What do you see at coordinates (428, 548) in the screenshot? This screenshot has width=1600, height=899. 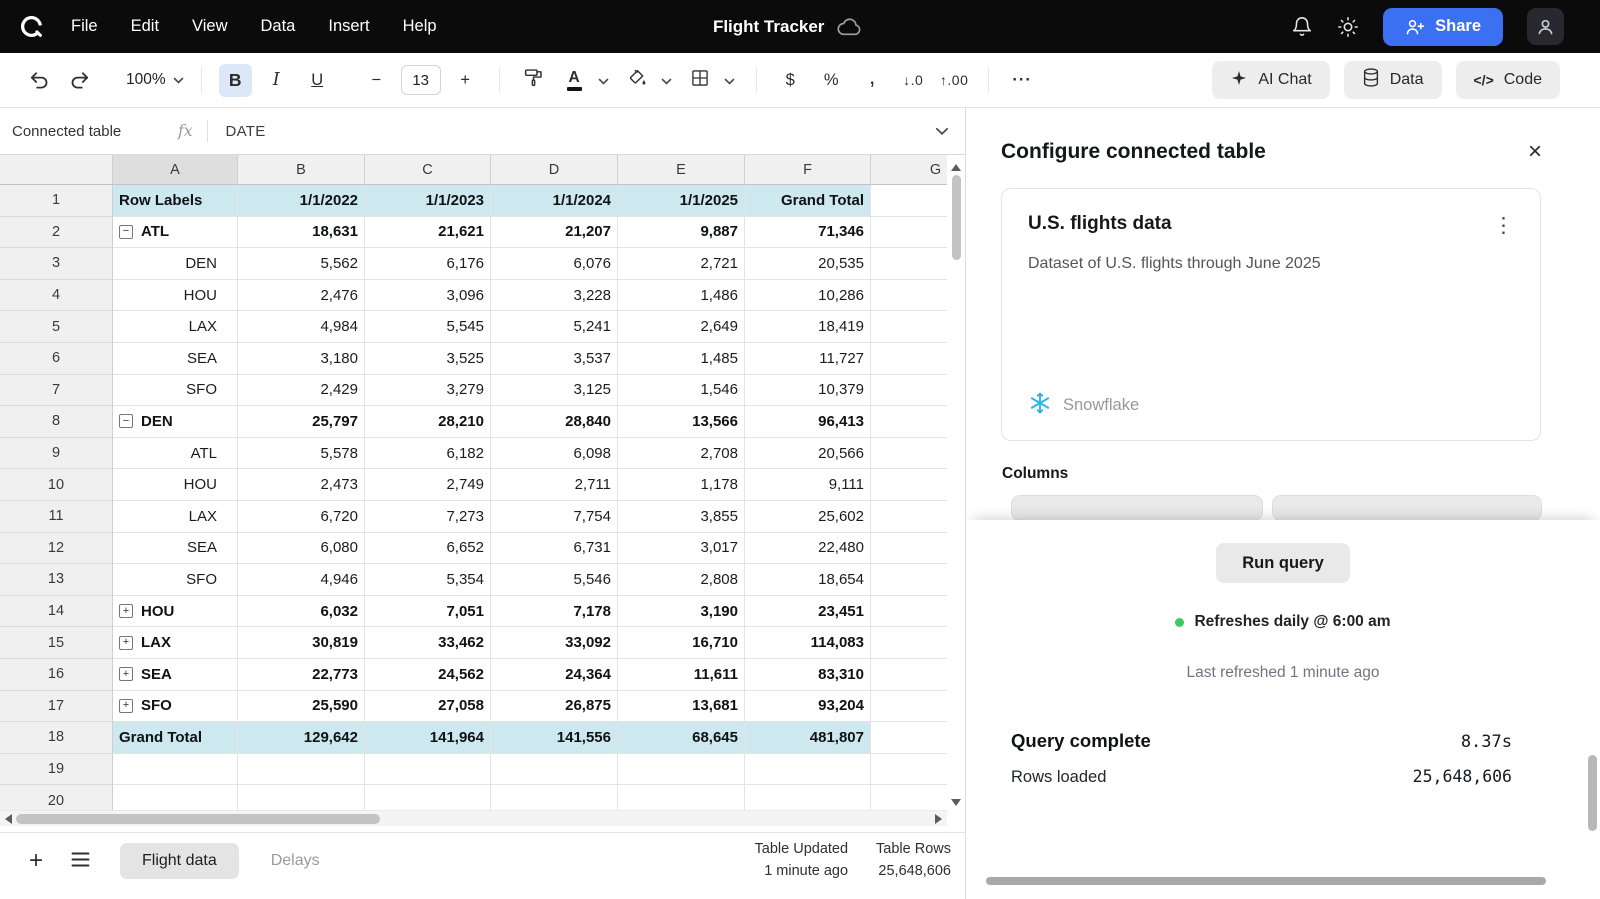 I see `cell-C12: 6,652` at bounding box center [428, 548].